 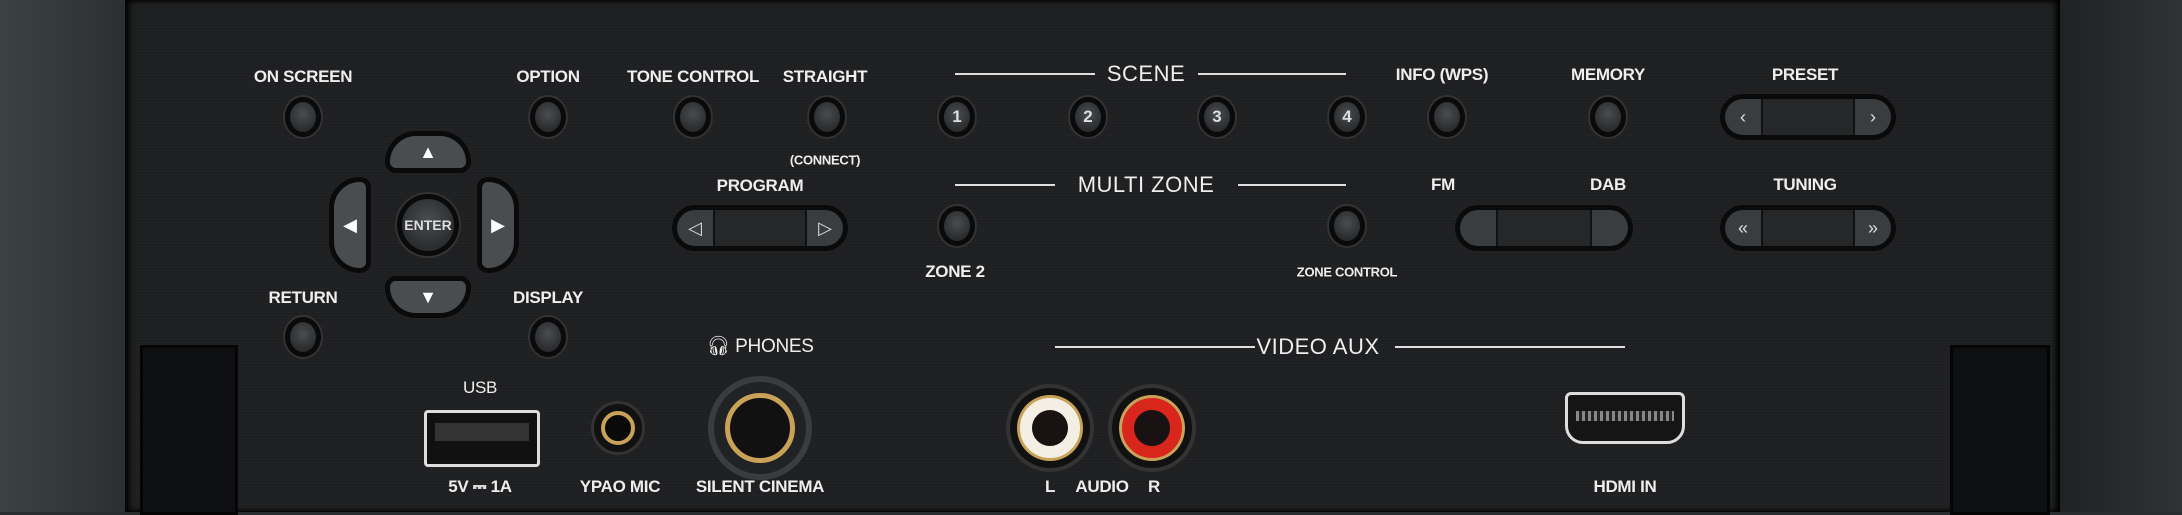 I want to click on hdmi-pins, so click(x=1625, y=416).